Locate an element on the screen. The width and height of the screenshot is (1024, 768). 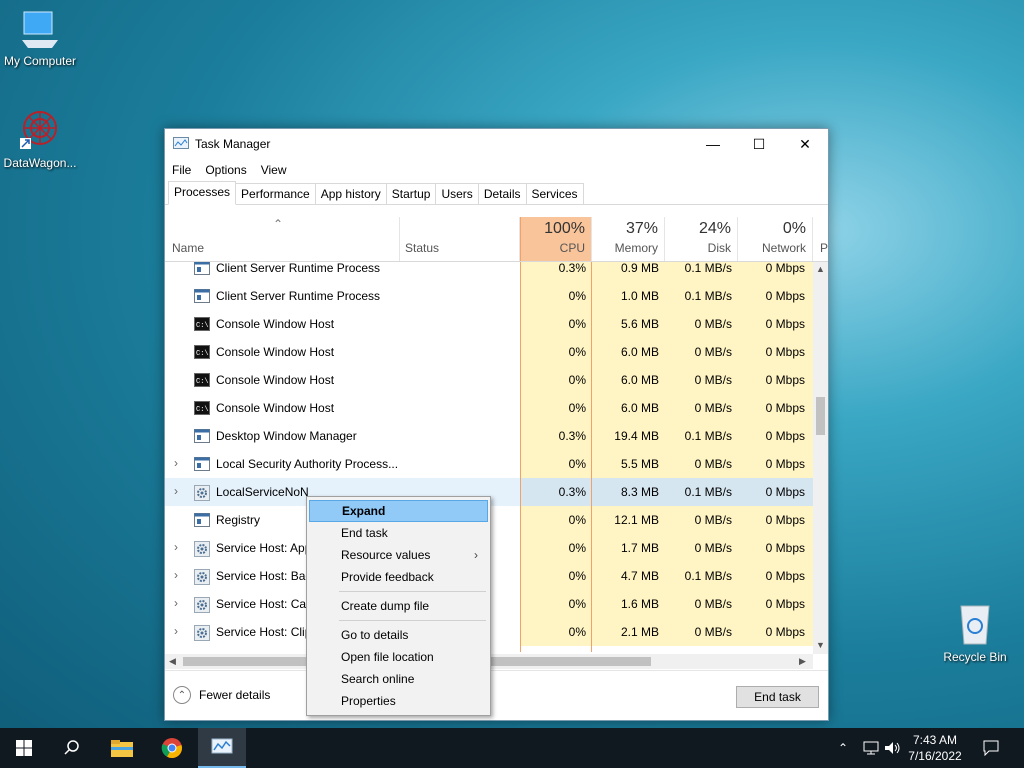
context-menu-item-end-task: End task is located at coordinates (398, 533).